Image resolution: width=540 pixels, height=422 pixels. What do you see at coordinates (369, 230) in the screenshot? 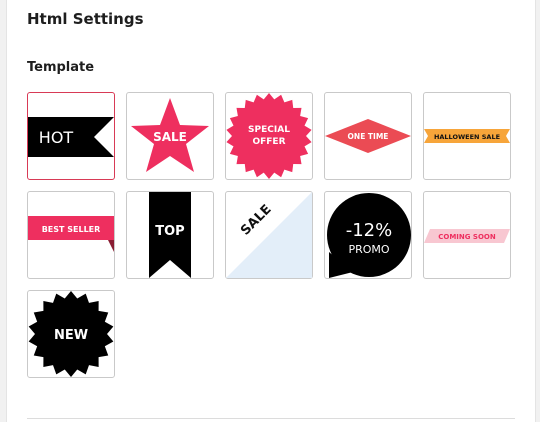
I see `badge-line1: -12%` at bounding box center [369, 230].